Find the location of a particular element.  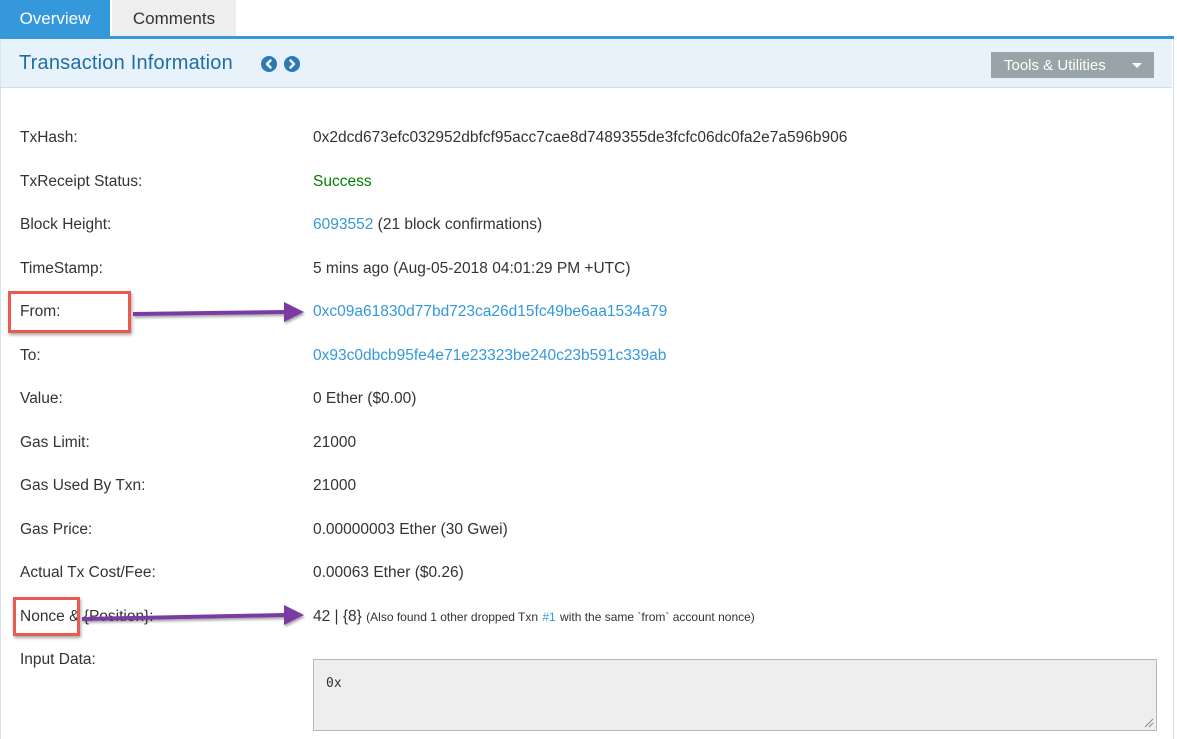

input-data-value: 0x is located at coordinates (334, 683).